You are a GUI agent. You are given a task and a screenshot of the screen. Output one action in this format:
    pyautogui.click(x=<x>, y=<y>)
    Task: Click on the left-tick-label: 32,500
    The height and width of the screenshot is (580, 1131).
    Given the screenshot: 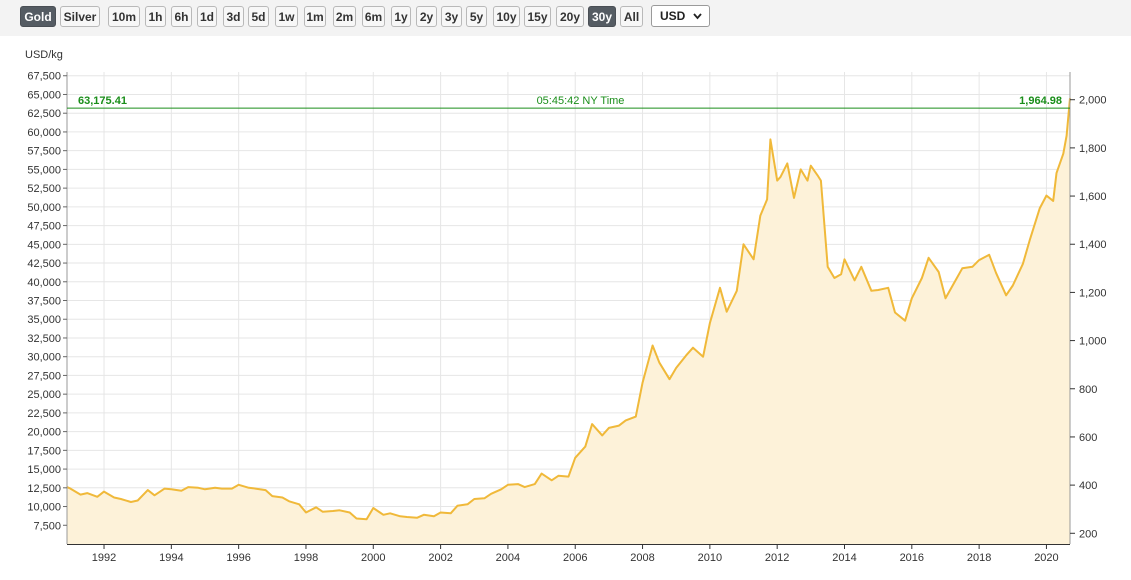 What is the action you would take?
    pyautogui.click(x=44, y=339)
    